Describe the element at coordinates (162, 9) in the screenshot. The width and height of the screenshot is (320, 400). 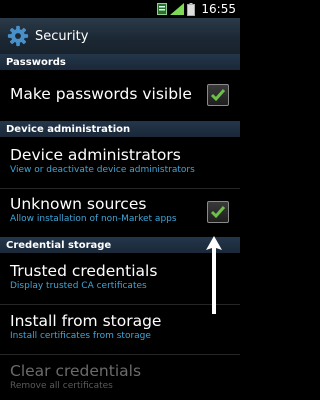
I see `notification-icon` at that location.